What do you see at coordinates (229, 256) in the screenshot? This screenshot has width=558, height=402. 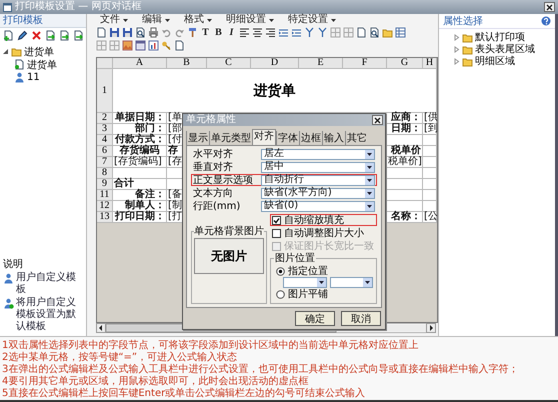 I see `image-preview: 无图片` at bounding box center [229, 256].